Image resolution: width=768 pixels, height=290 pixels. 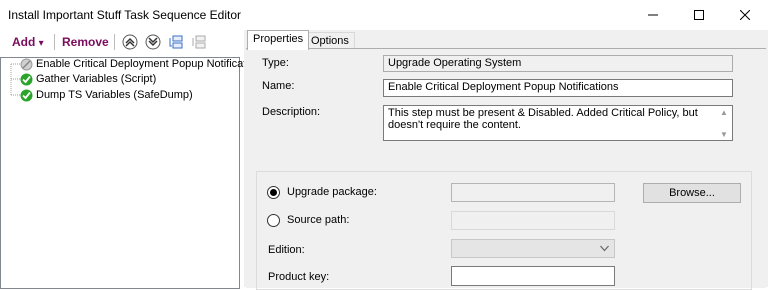 I want to click on upgrade-package-input, so click(x=533, y=192).